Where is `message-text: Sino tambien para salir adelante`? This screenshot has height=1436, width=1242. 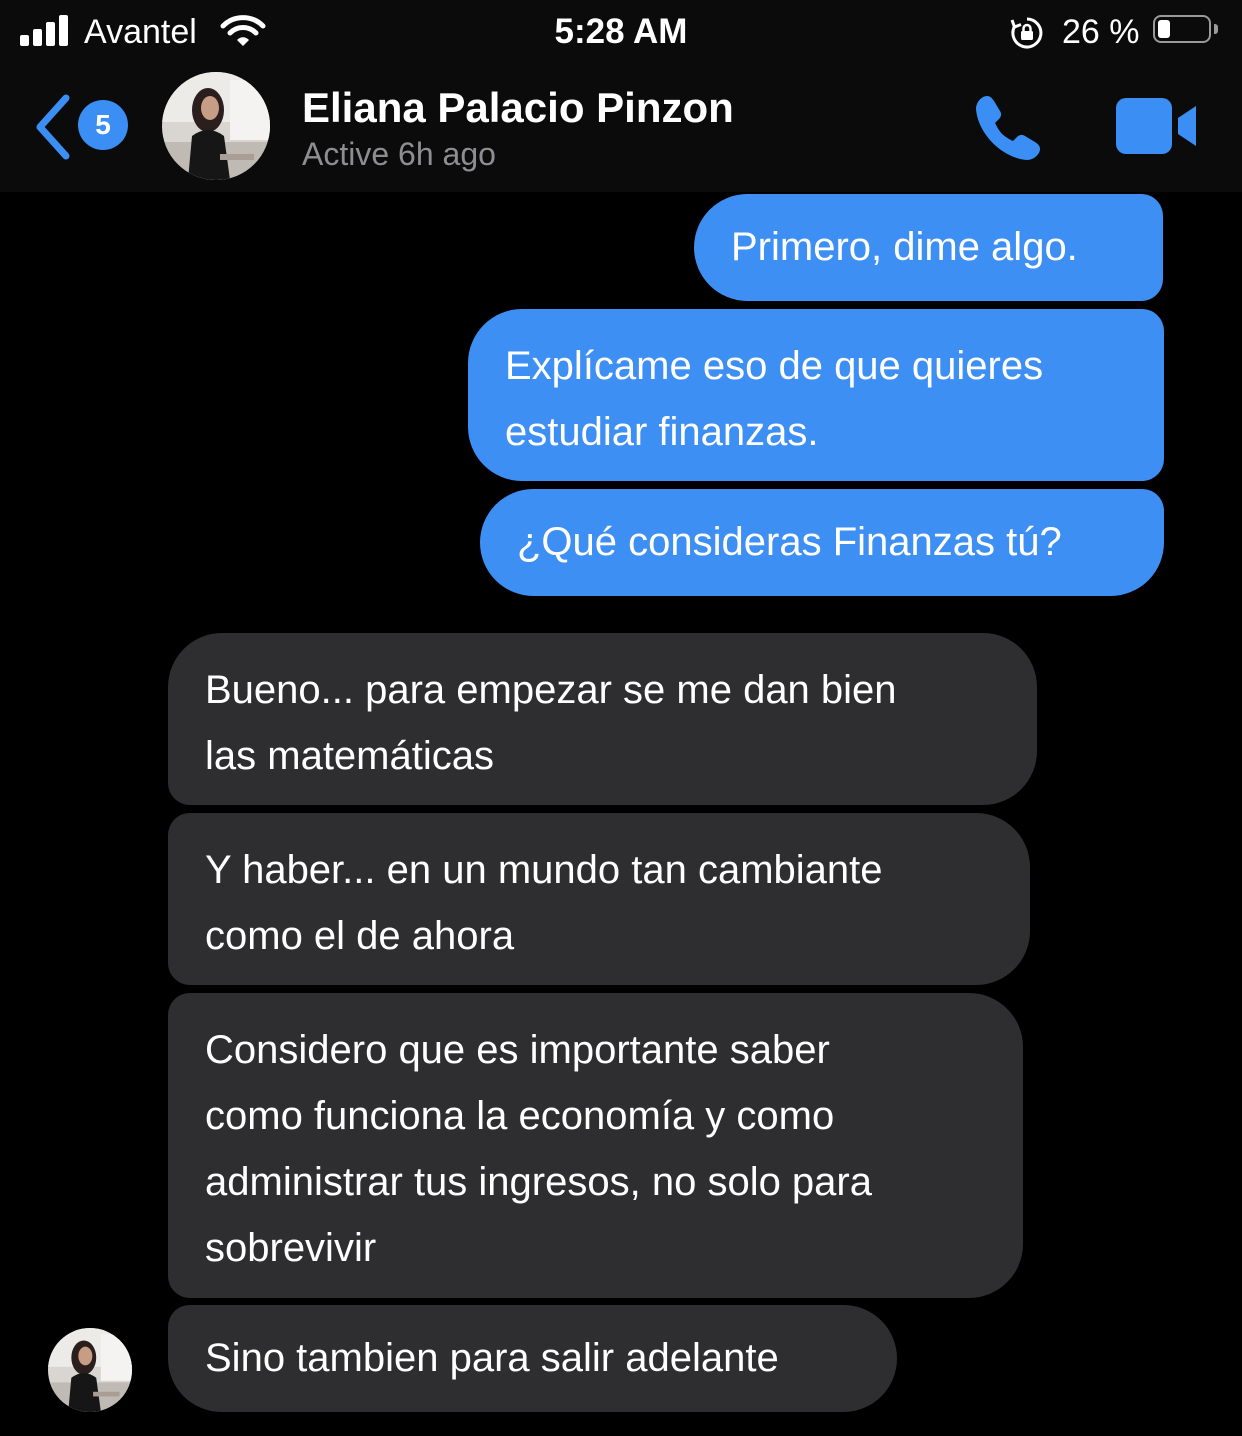
message-text: Sino tambien para salir adelante is located at coordinates (492, 1358).